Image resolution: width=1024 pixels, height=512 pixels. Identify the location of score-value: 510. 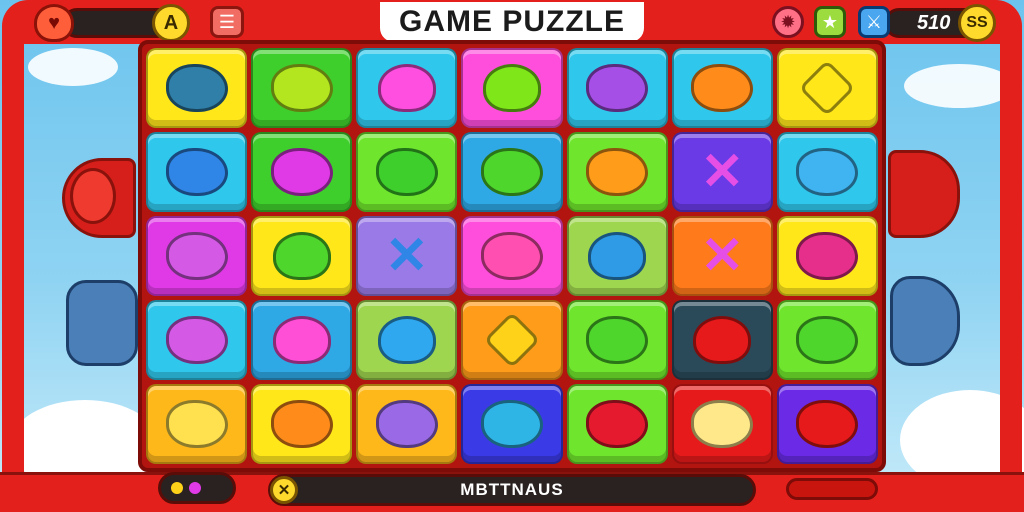
(934, 22).